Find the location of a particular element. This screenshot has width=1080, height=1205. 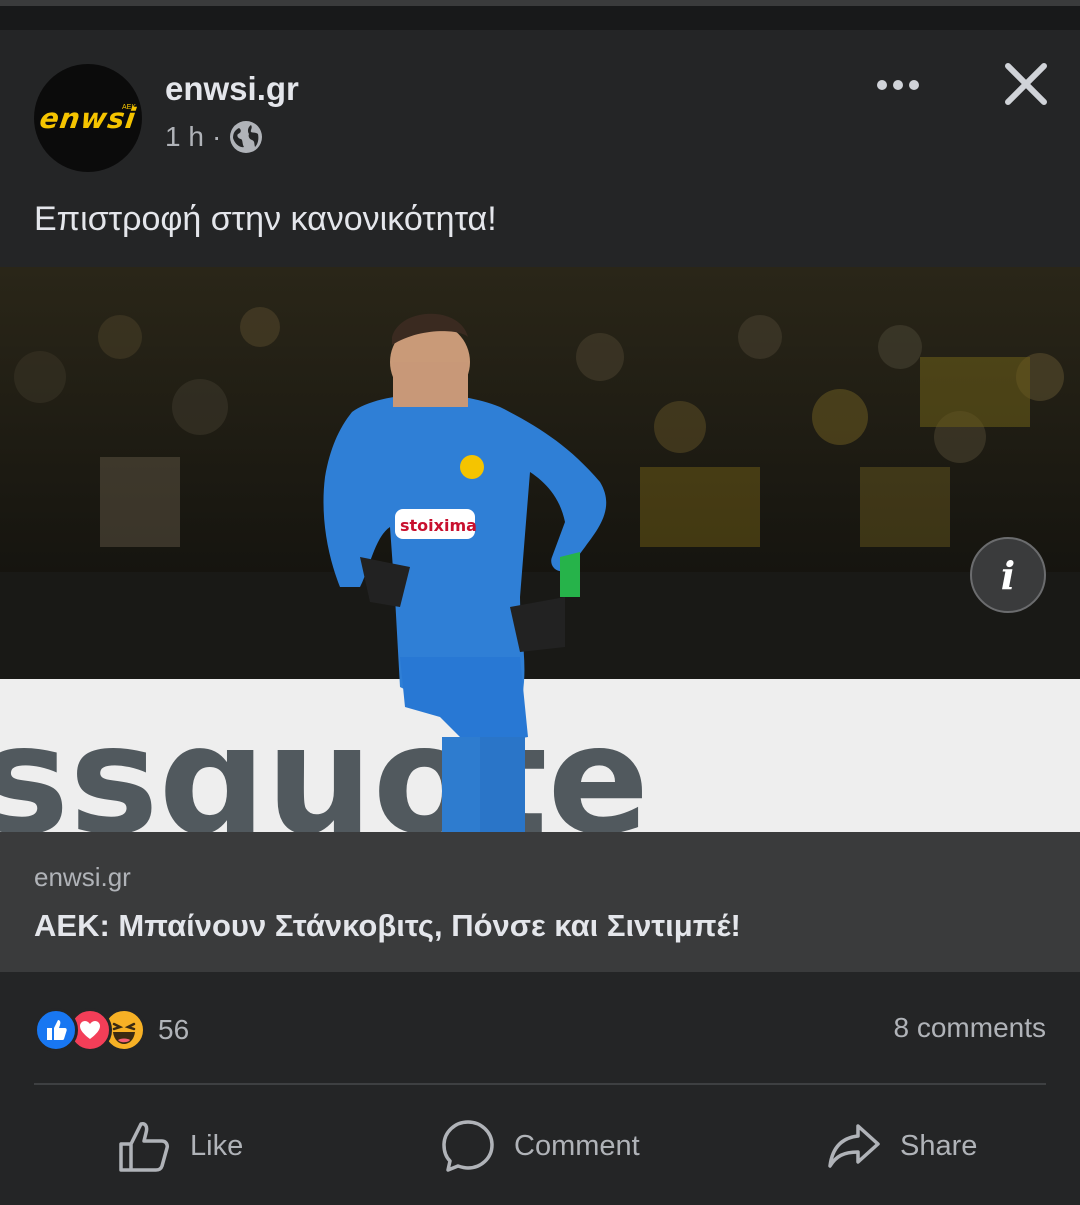

logo-mini-text: AEK is located at coordinates (128, 107).